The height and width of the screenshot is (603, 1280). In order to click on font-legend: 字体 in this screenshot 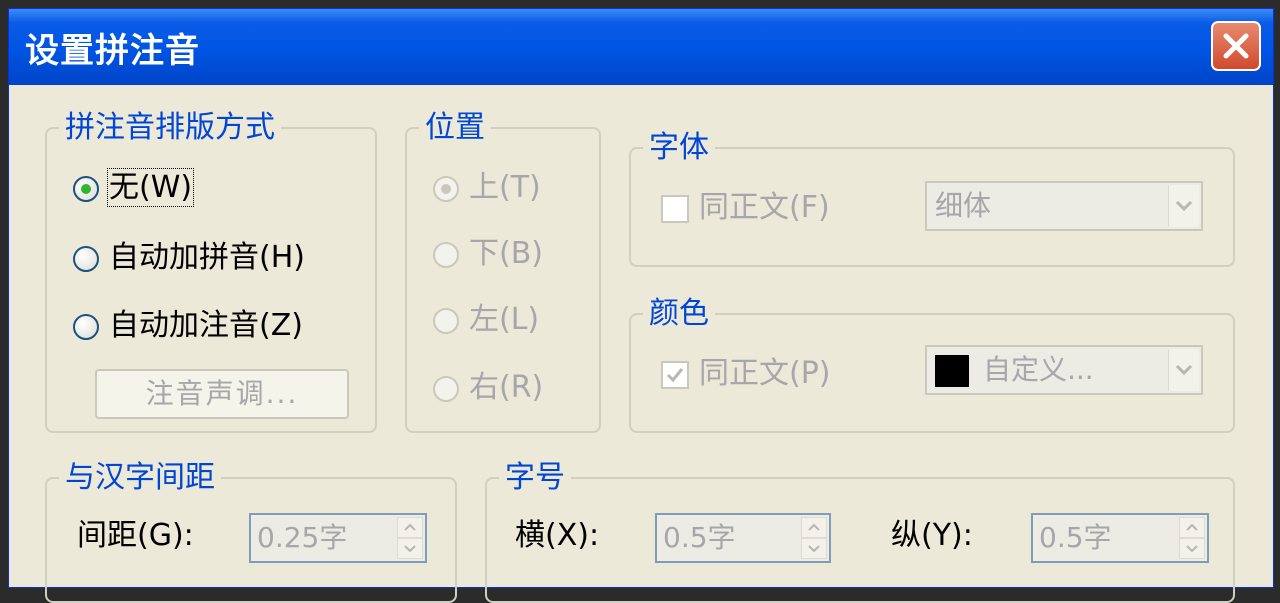, I will do `click(679, 147)`.